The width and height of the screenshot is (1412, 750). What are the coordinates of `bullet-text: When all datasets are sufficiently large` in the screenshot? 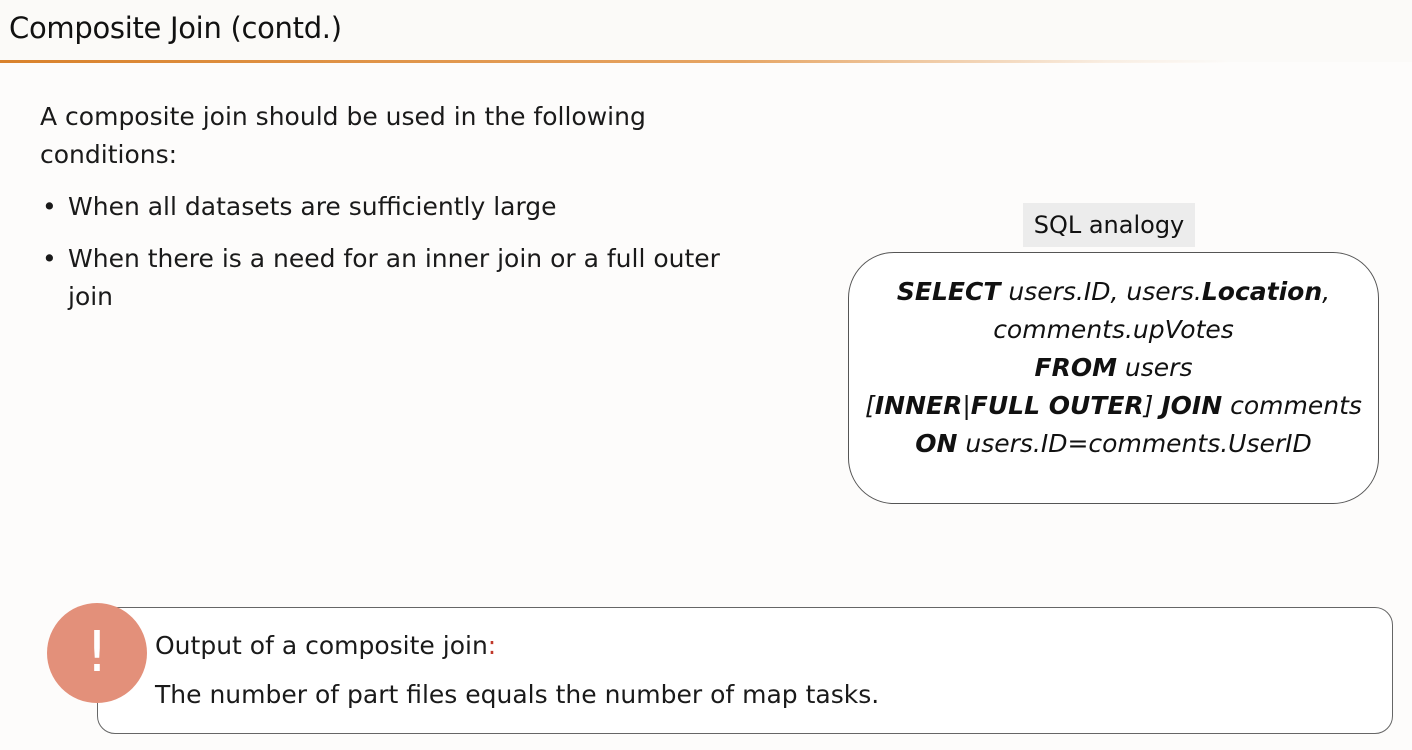 It's located at (312, 206).